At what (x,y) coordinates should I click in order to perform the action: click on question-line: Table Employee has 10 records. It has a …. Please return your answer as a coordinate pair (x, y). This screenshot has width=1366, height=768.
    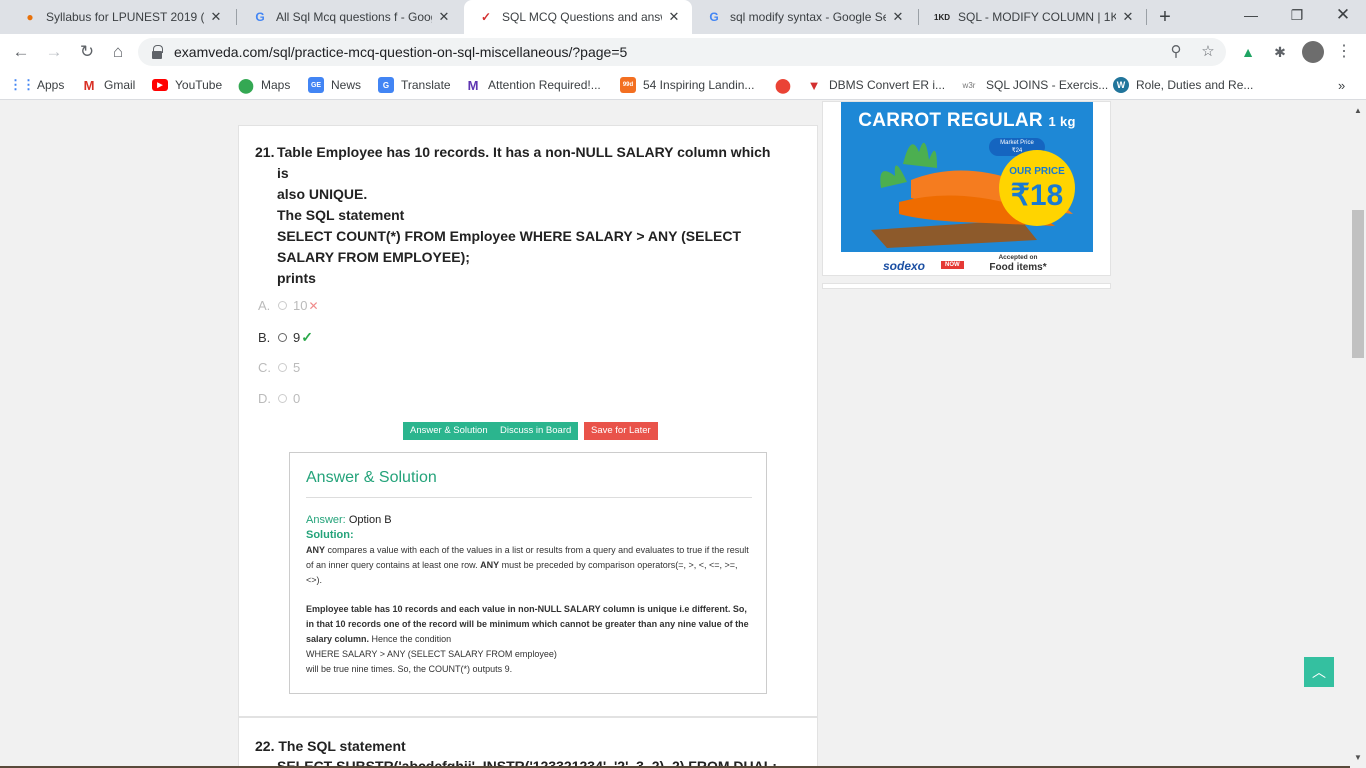
    Looking at the image, I should click on (524, 162).